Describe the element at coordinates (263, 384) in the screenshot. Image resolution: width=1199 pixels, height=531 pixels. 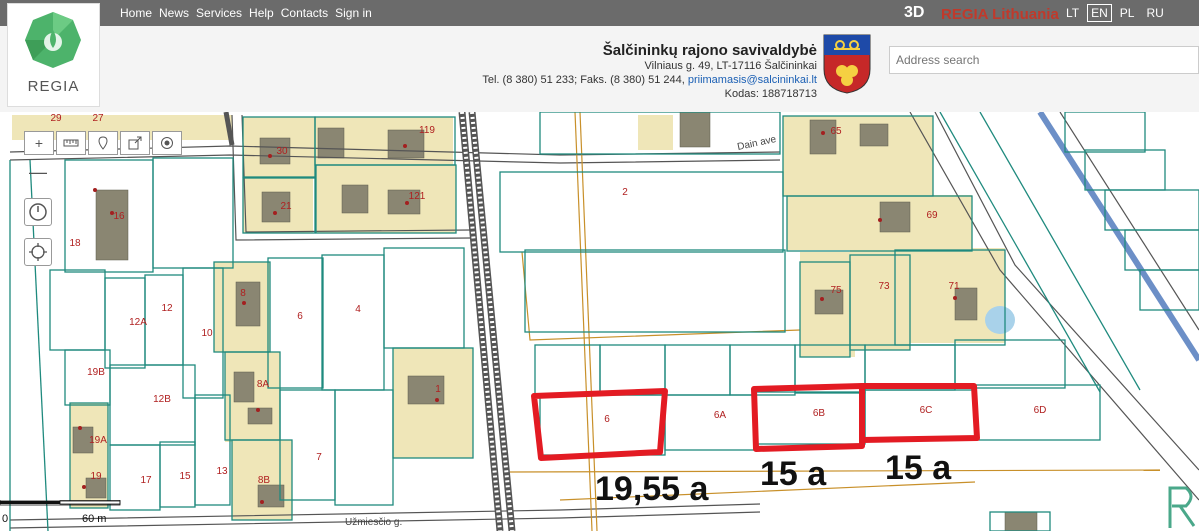
I see `parcel-label: 8A` at that location.